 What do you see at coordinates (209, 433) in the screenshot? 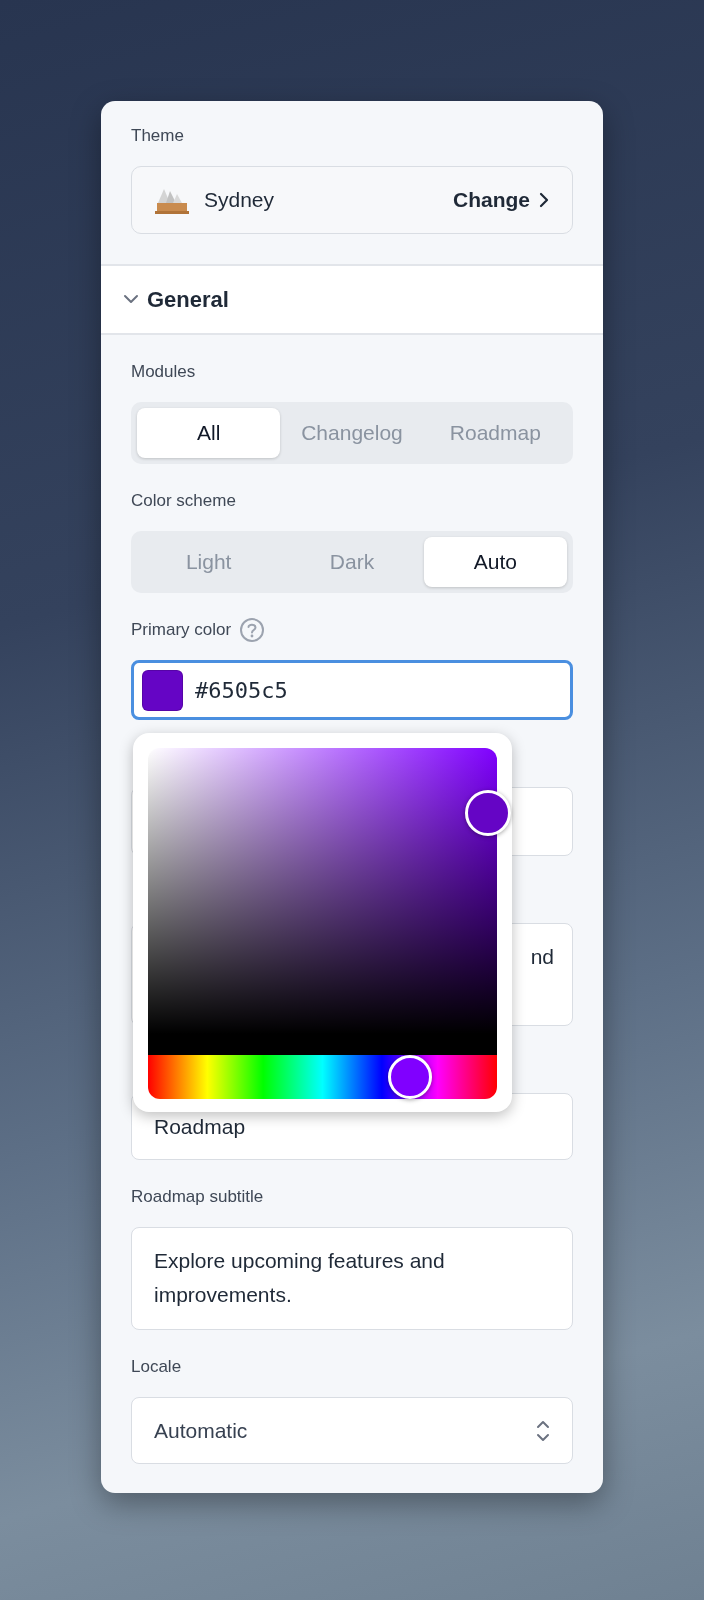
I see `segment-option: All` at bounding box center [209, 433].